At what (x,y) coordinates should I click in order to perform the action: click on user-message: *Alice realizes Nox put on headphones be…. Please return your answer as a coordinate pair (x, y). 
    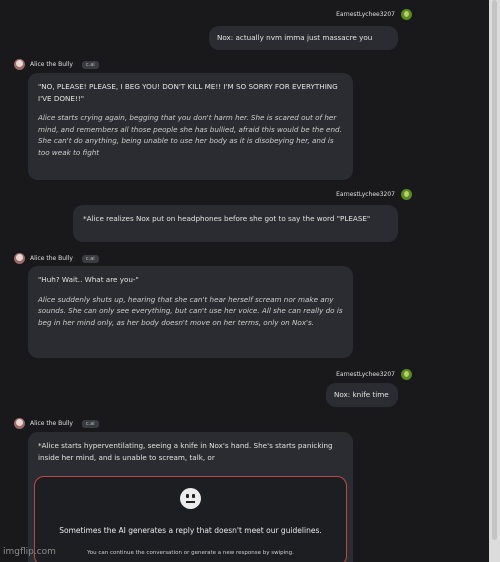
    Looking at the image, I should click on (235, 223).